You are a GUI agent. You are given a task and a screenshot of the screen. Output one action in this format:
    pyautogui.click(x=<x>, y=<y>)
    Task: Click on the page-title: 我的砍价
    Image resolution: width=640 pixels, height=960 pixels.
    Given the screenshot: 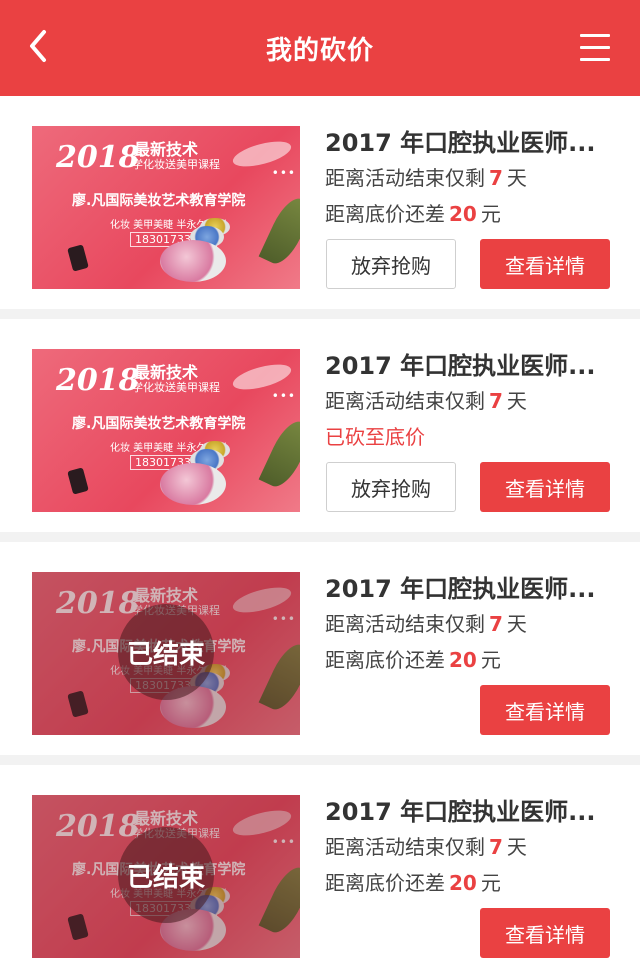 What is the action you would take?
    pyautogui.click(x=319, y=50)
    